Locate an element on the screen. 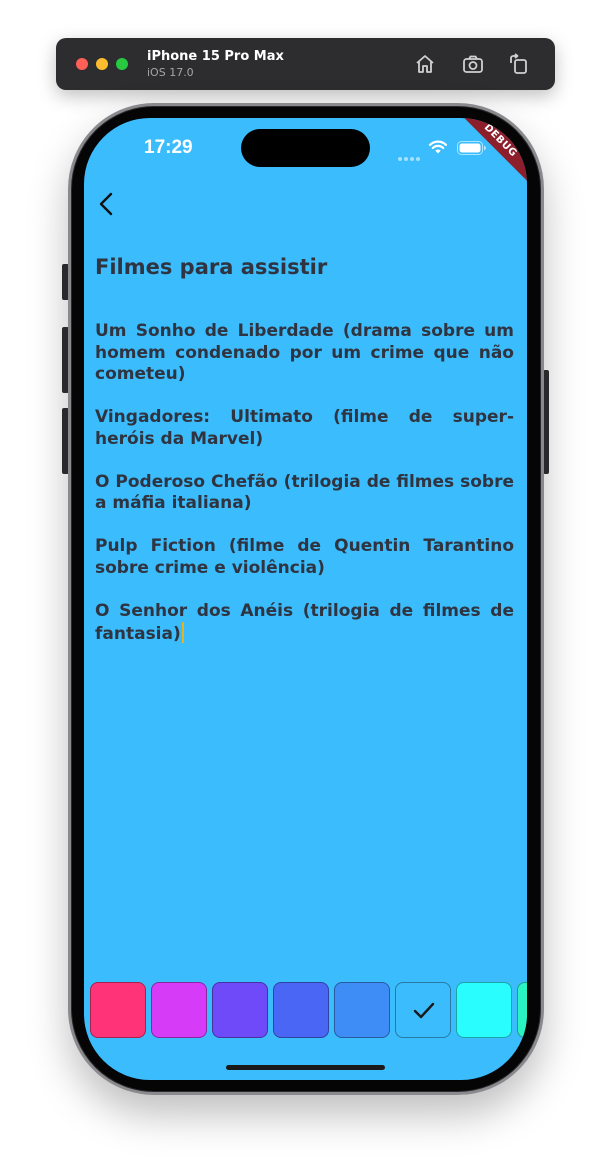 This screenshot has height=1172, width=611. text-caret is located at coordinates (182, 632).